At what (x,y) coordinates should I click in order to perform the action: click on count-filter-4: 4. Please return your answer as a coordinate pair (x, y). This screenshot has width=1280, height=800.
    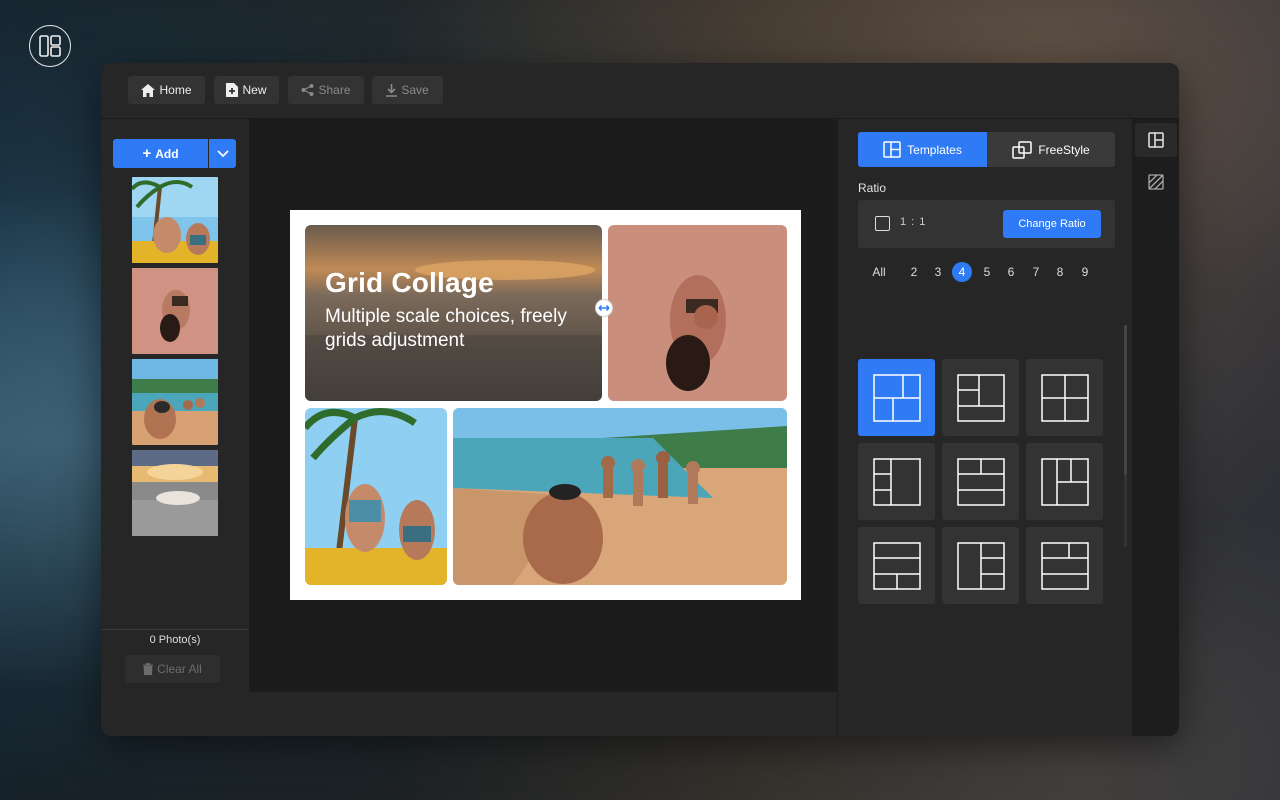
    Looking at the image, I should click on (962, 272).